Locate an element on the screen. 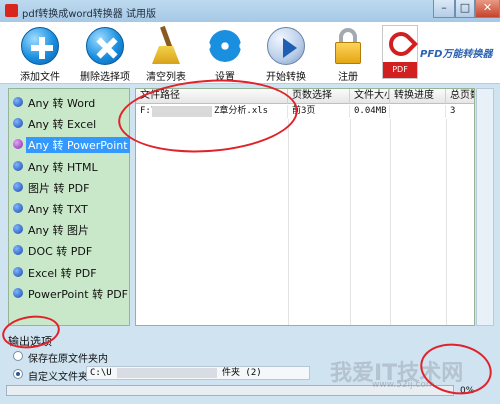 Image resolution: width=500 pixels, height=404 pixels. custom-folder-label: 自定义文件夹 is located at coordinates (58, 375).